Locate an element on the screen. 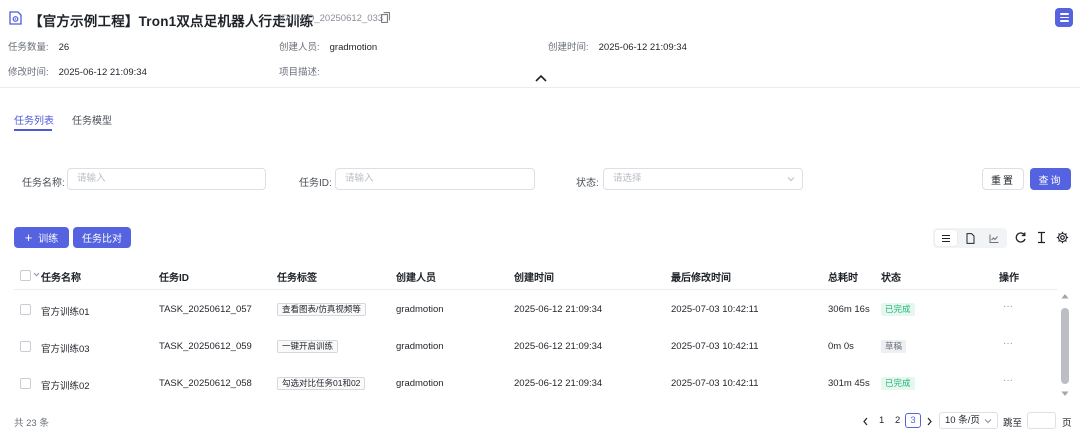  project-id: ID: PRO_20250612_033 is located at coordinates (331, 18).